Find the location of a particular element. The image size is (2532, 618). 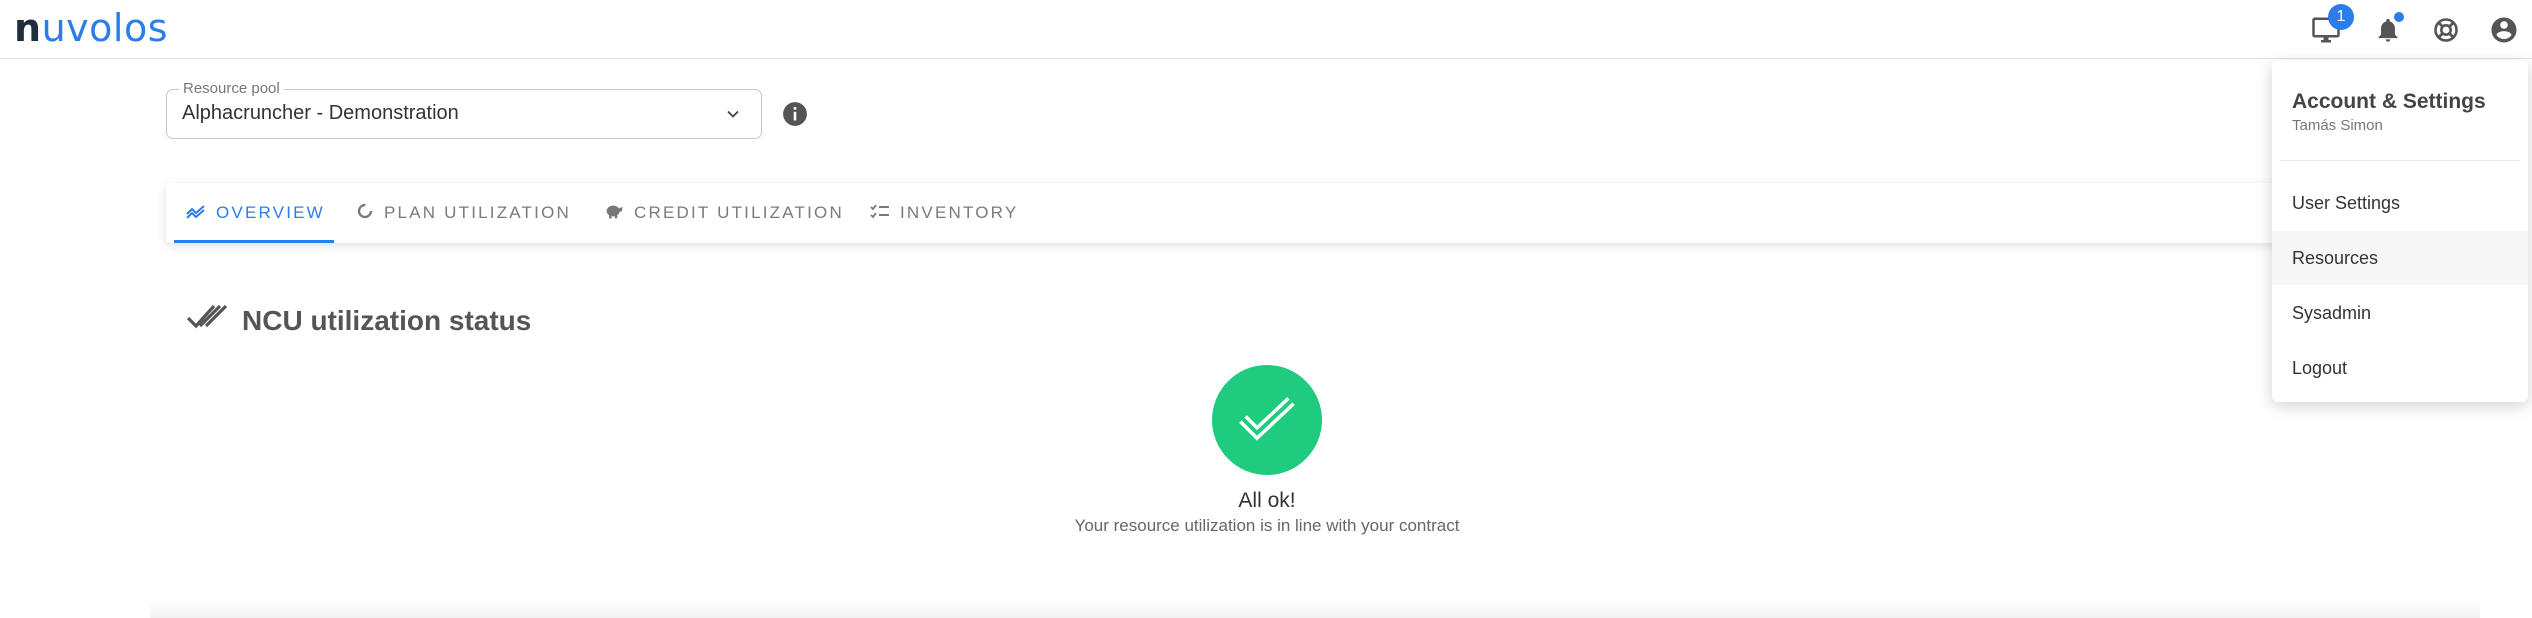

nuvolos-logo: nuvolos is located at coordinates (91, 28).